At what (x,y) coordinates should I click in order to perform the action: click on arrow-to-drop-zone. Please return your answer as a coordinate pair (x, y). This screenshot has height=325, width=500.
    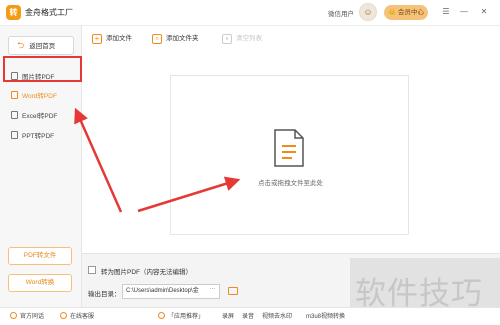
    Looking at the image, I should click on (189, 194).